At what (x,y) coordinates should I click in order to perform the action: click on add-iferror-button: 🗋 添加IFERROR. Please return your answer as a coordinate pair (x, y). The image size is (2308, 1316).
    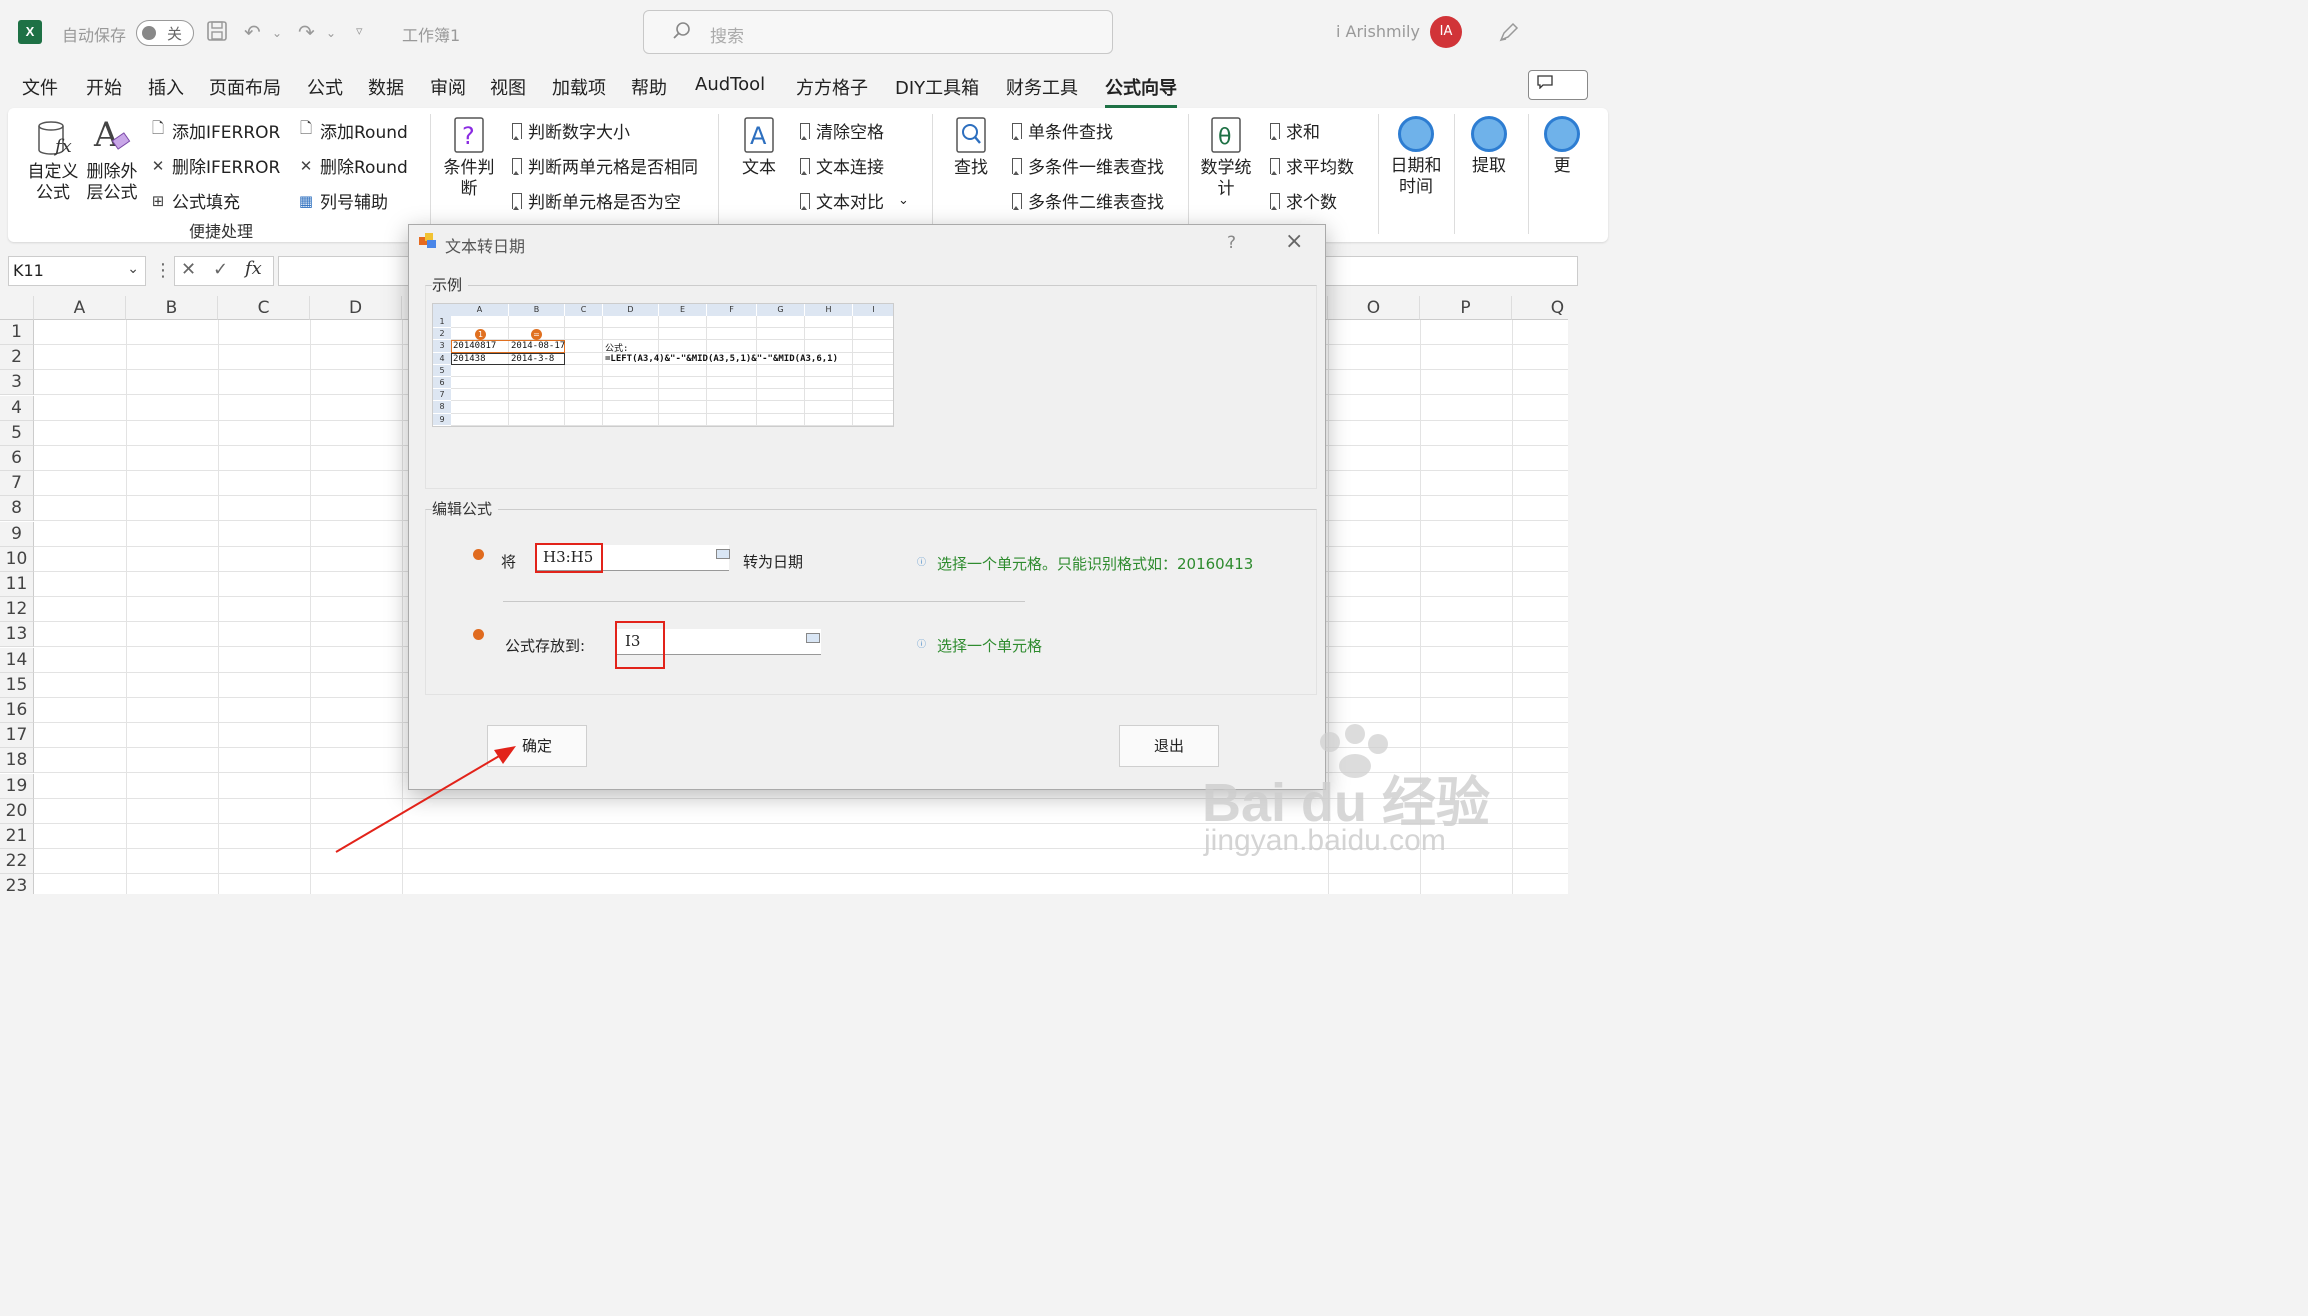
    Looking at the image, I should click on (215, 130).